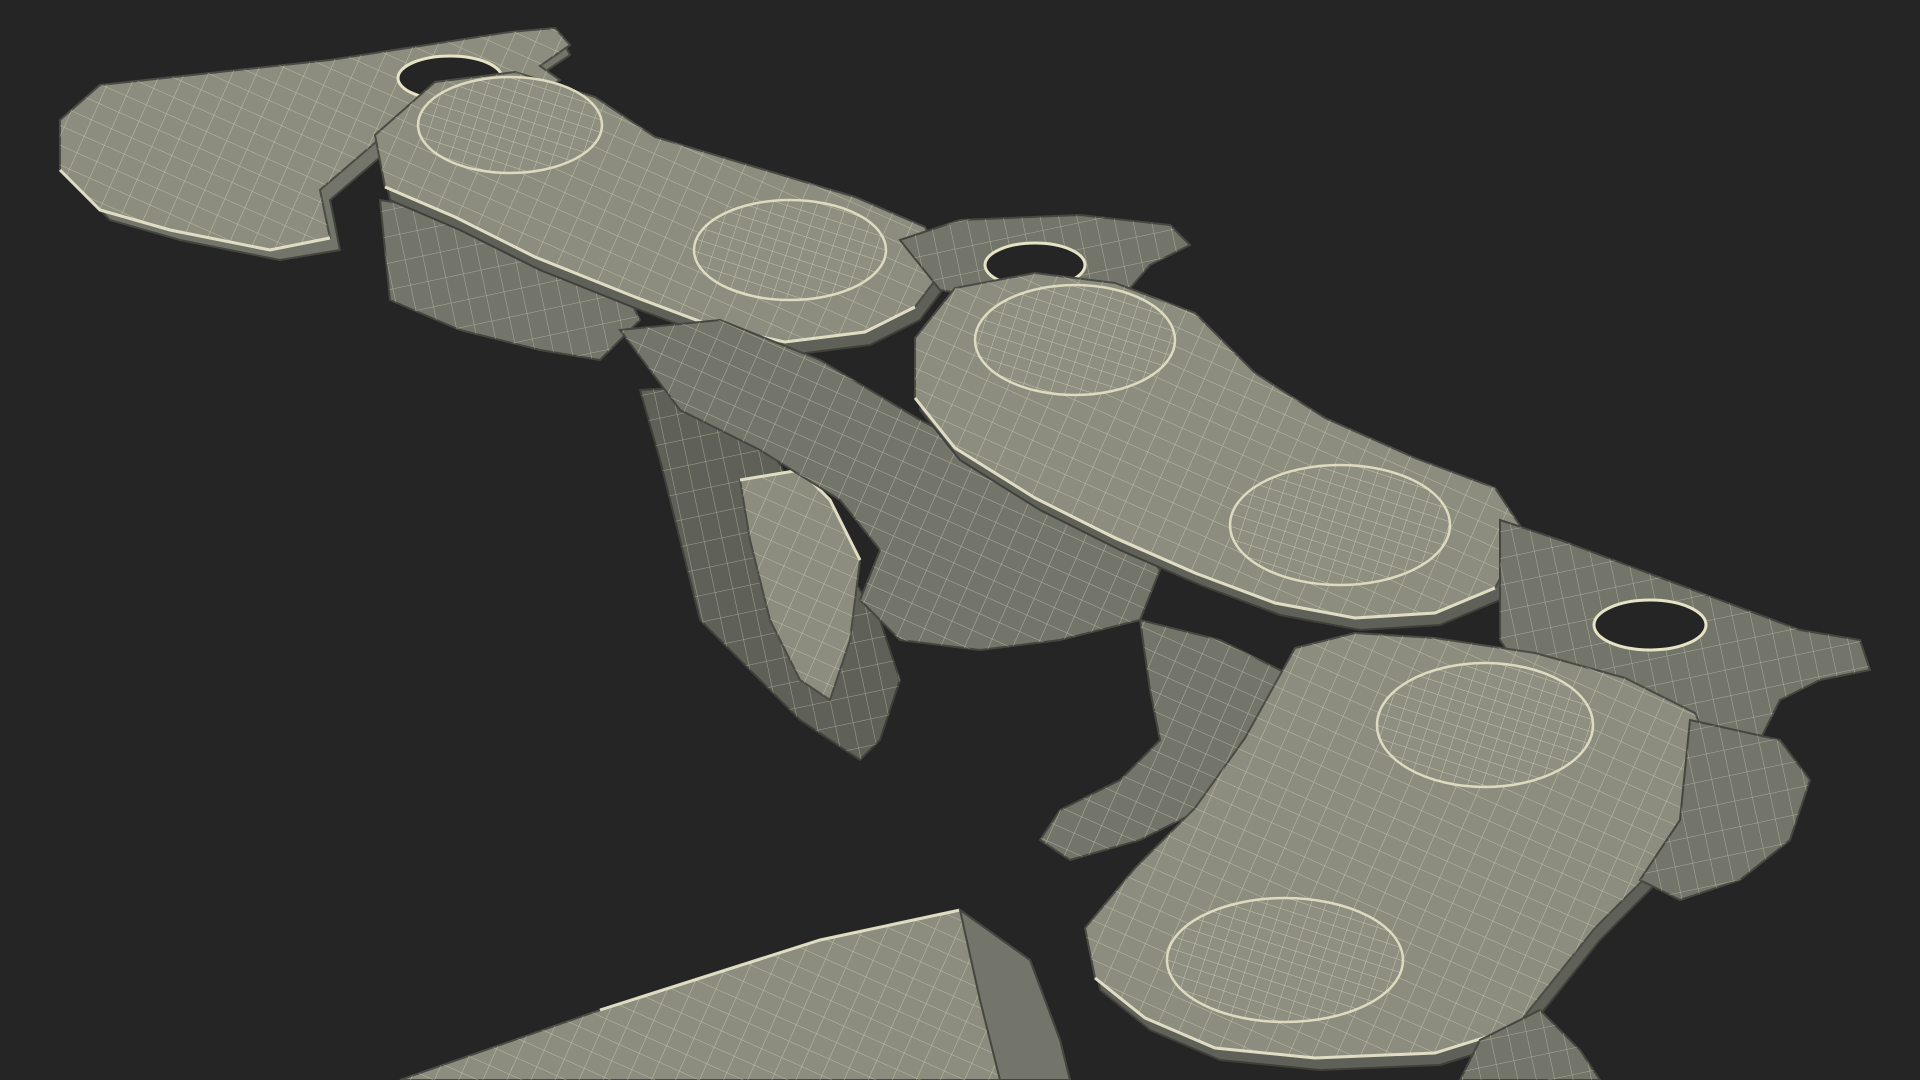 Image resolution: width=1920 pixels, height=1080 pixels. I want to click on bottom-cutter-block, so click(735, 993).